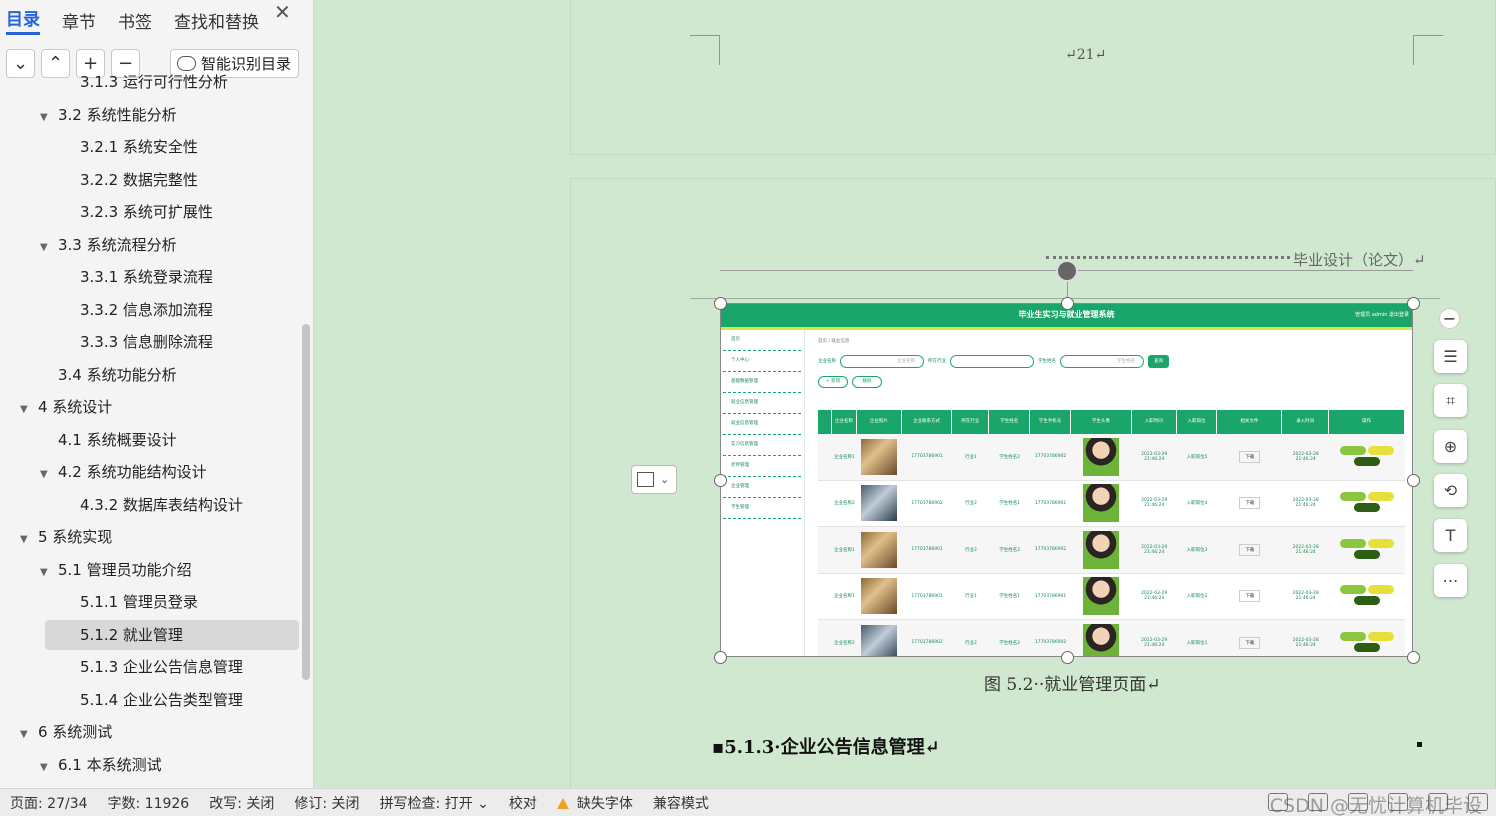  I want to click on page-number: ↵21↵, so click(1086, 55).